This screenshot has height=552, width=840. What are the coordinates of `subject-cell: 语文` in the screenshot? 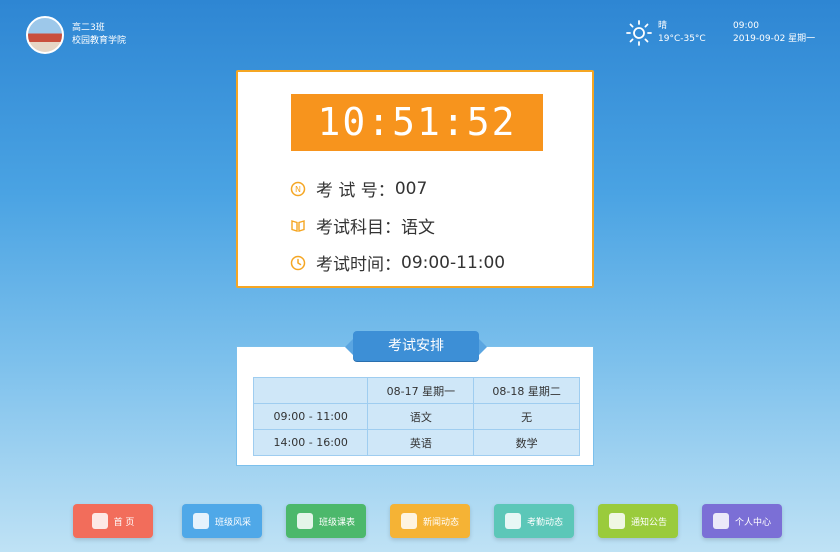 It's located at (421, 416).